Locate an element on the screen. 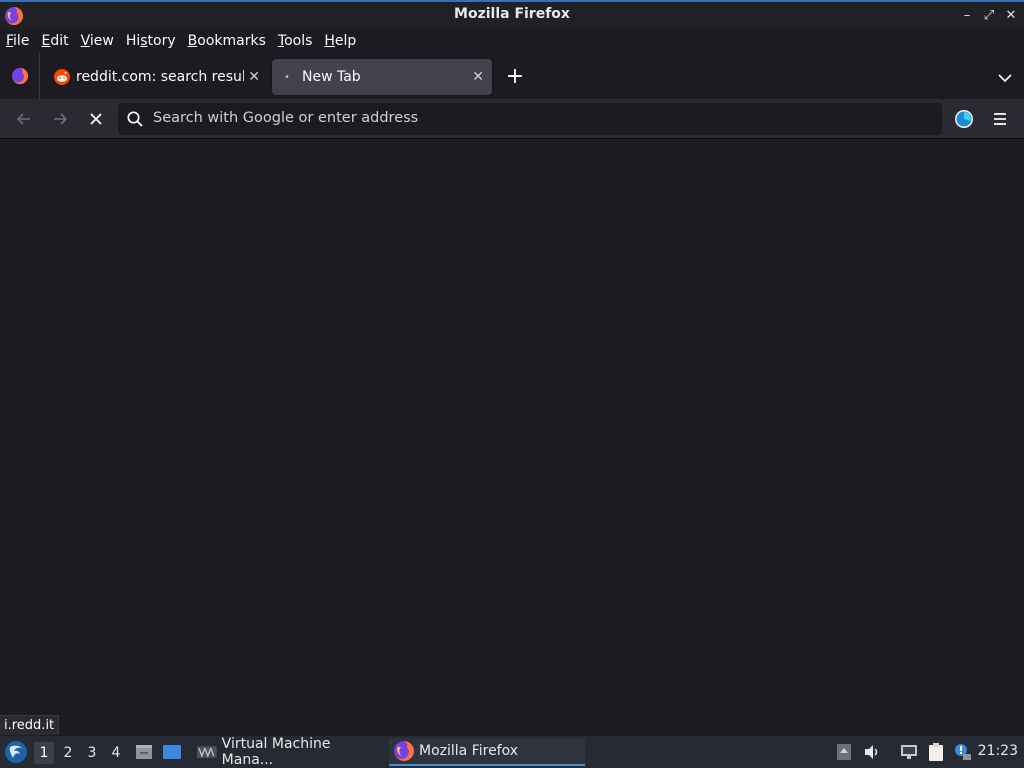 This screenshot has width=1024, height=768. workspace-3: 3 is located at coordinates (92, 753).